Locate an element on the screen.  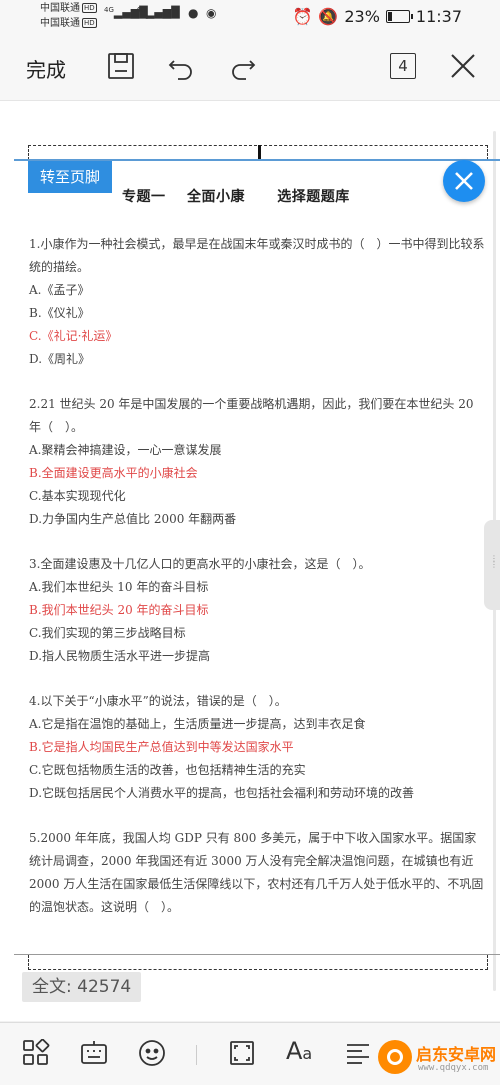
watermark-name: 启东安卓网 is located at coordinates (456, 1054).